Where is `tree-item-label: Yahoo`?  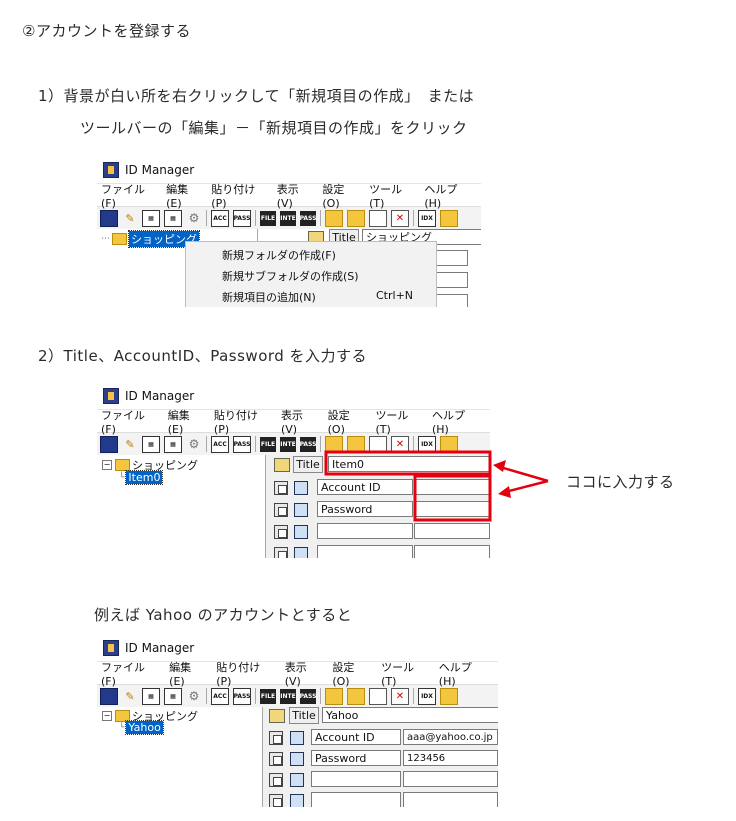 tree-item-label: Yahoo is located at coordinates (144, 727).